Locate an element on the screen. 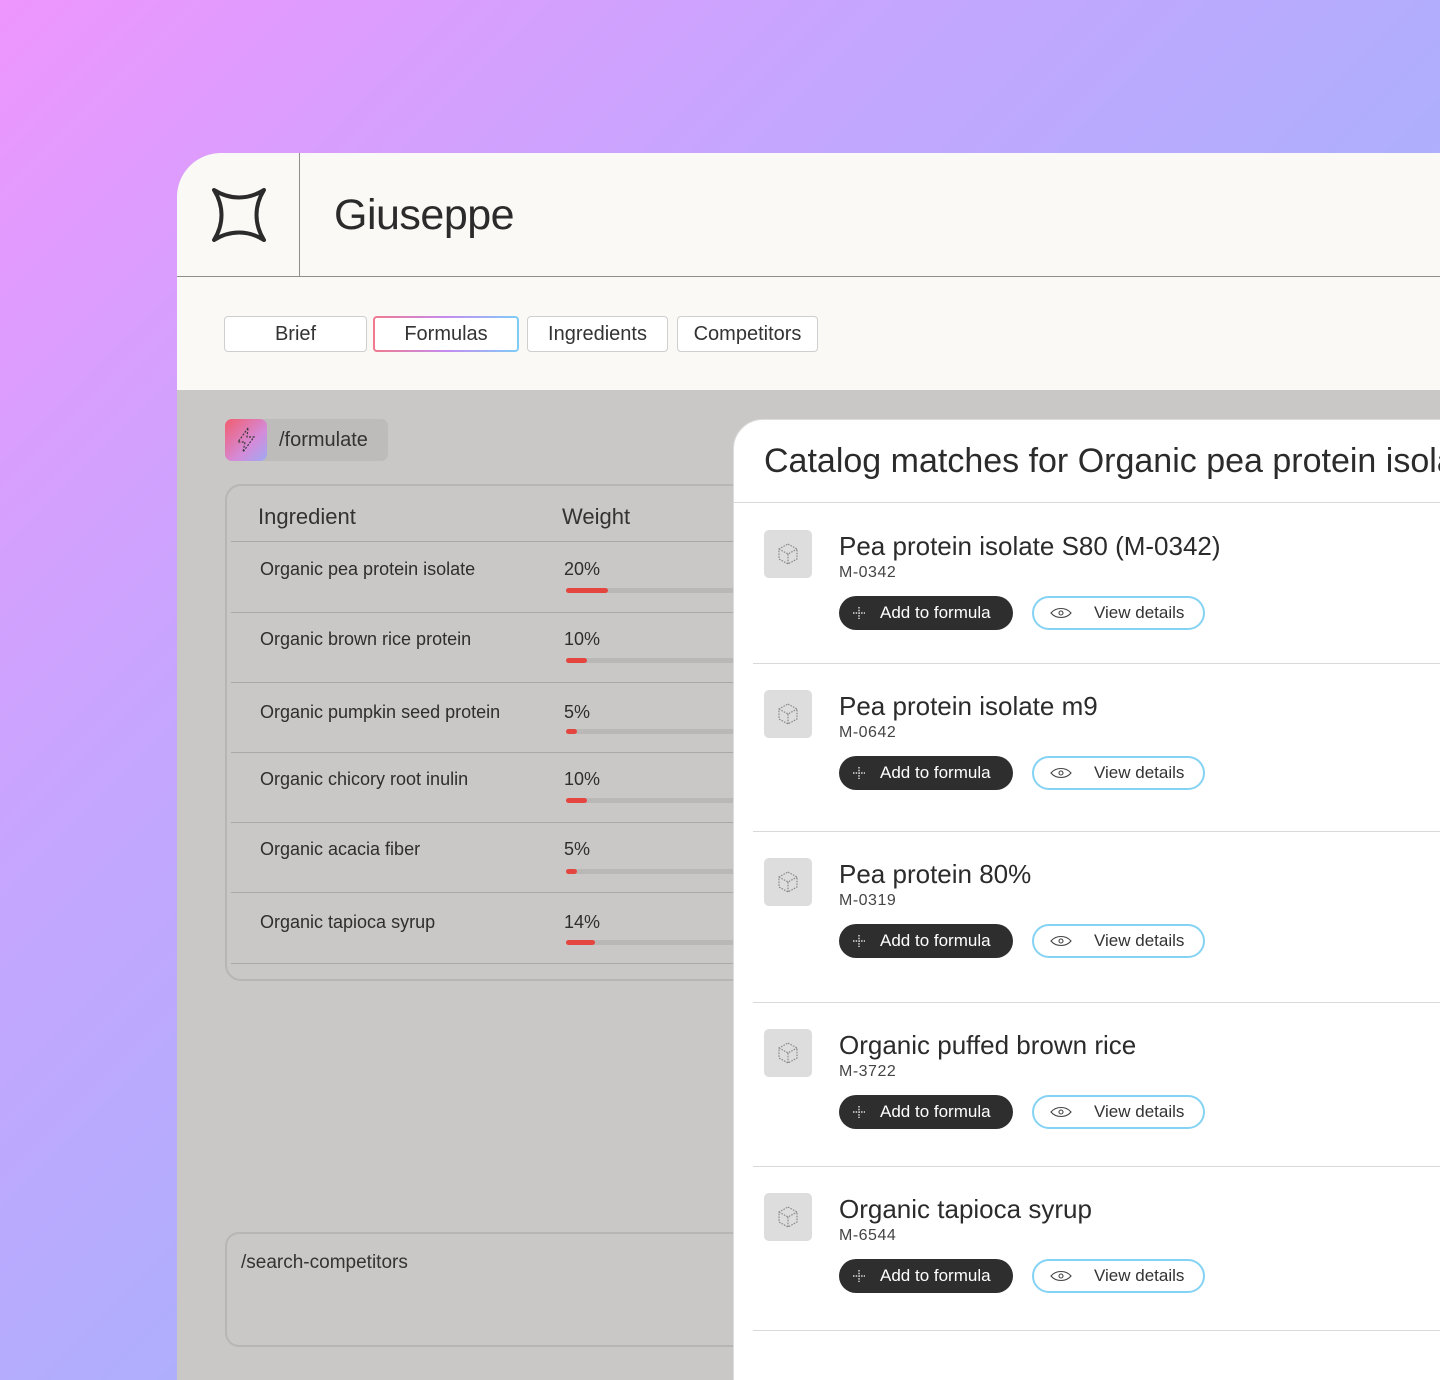  app-header: Giuseppe is located at coordinates (808, 215).